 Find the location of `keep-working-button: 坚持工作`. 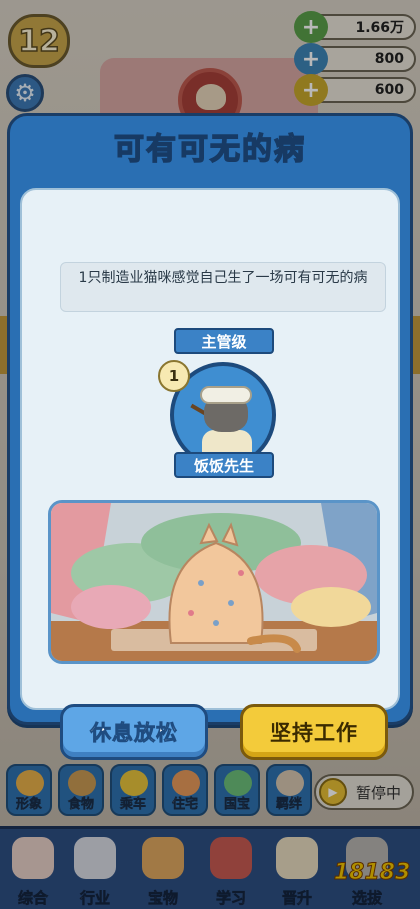

keep-working-button: 坚持工作 is located at coordinates (314, 732).